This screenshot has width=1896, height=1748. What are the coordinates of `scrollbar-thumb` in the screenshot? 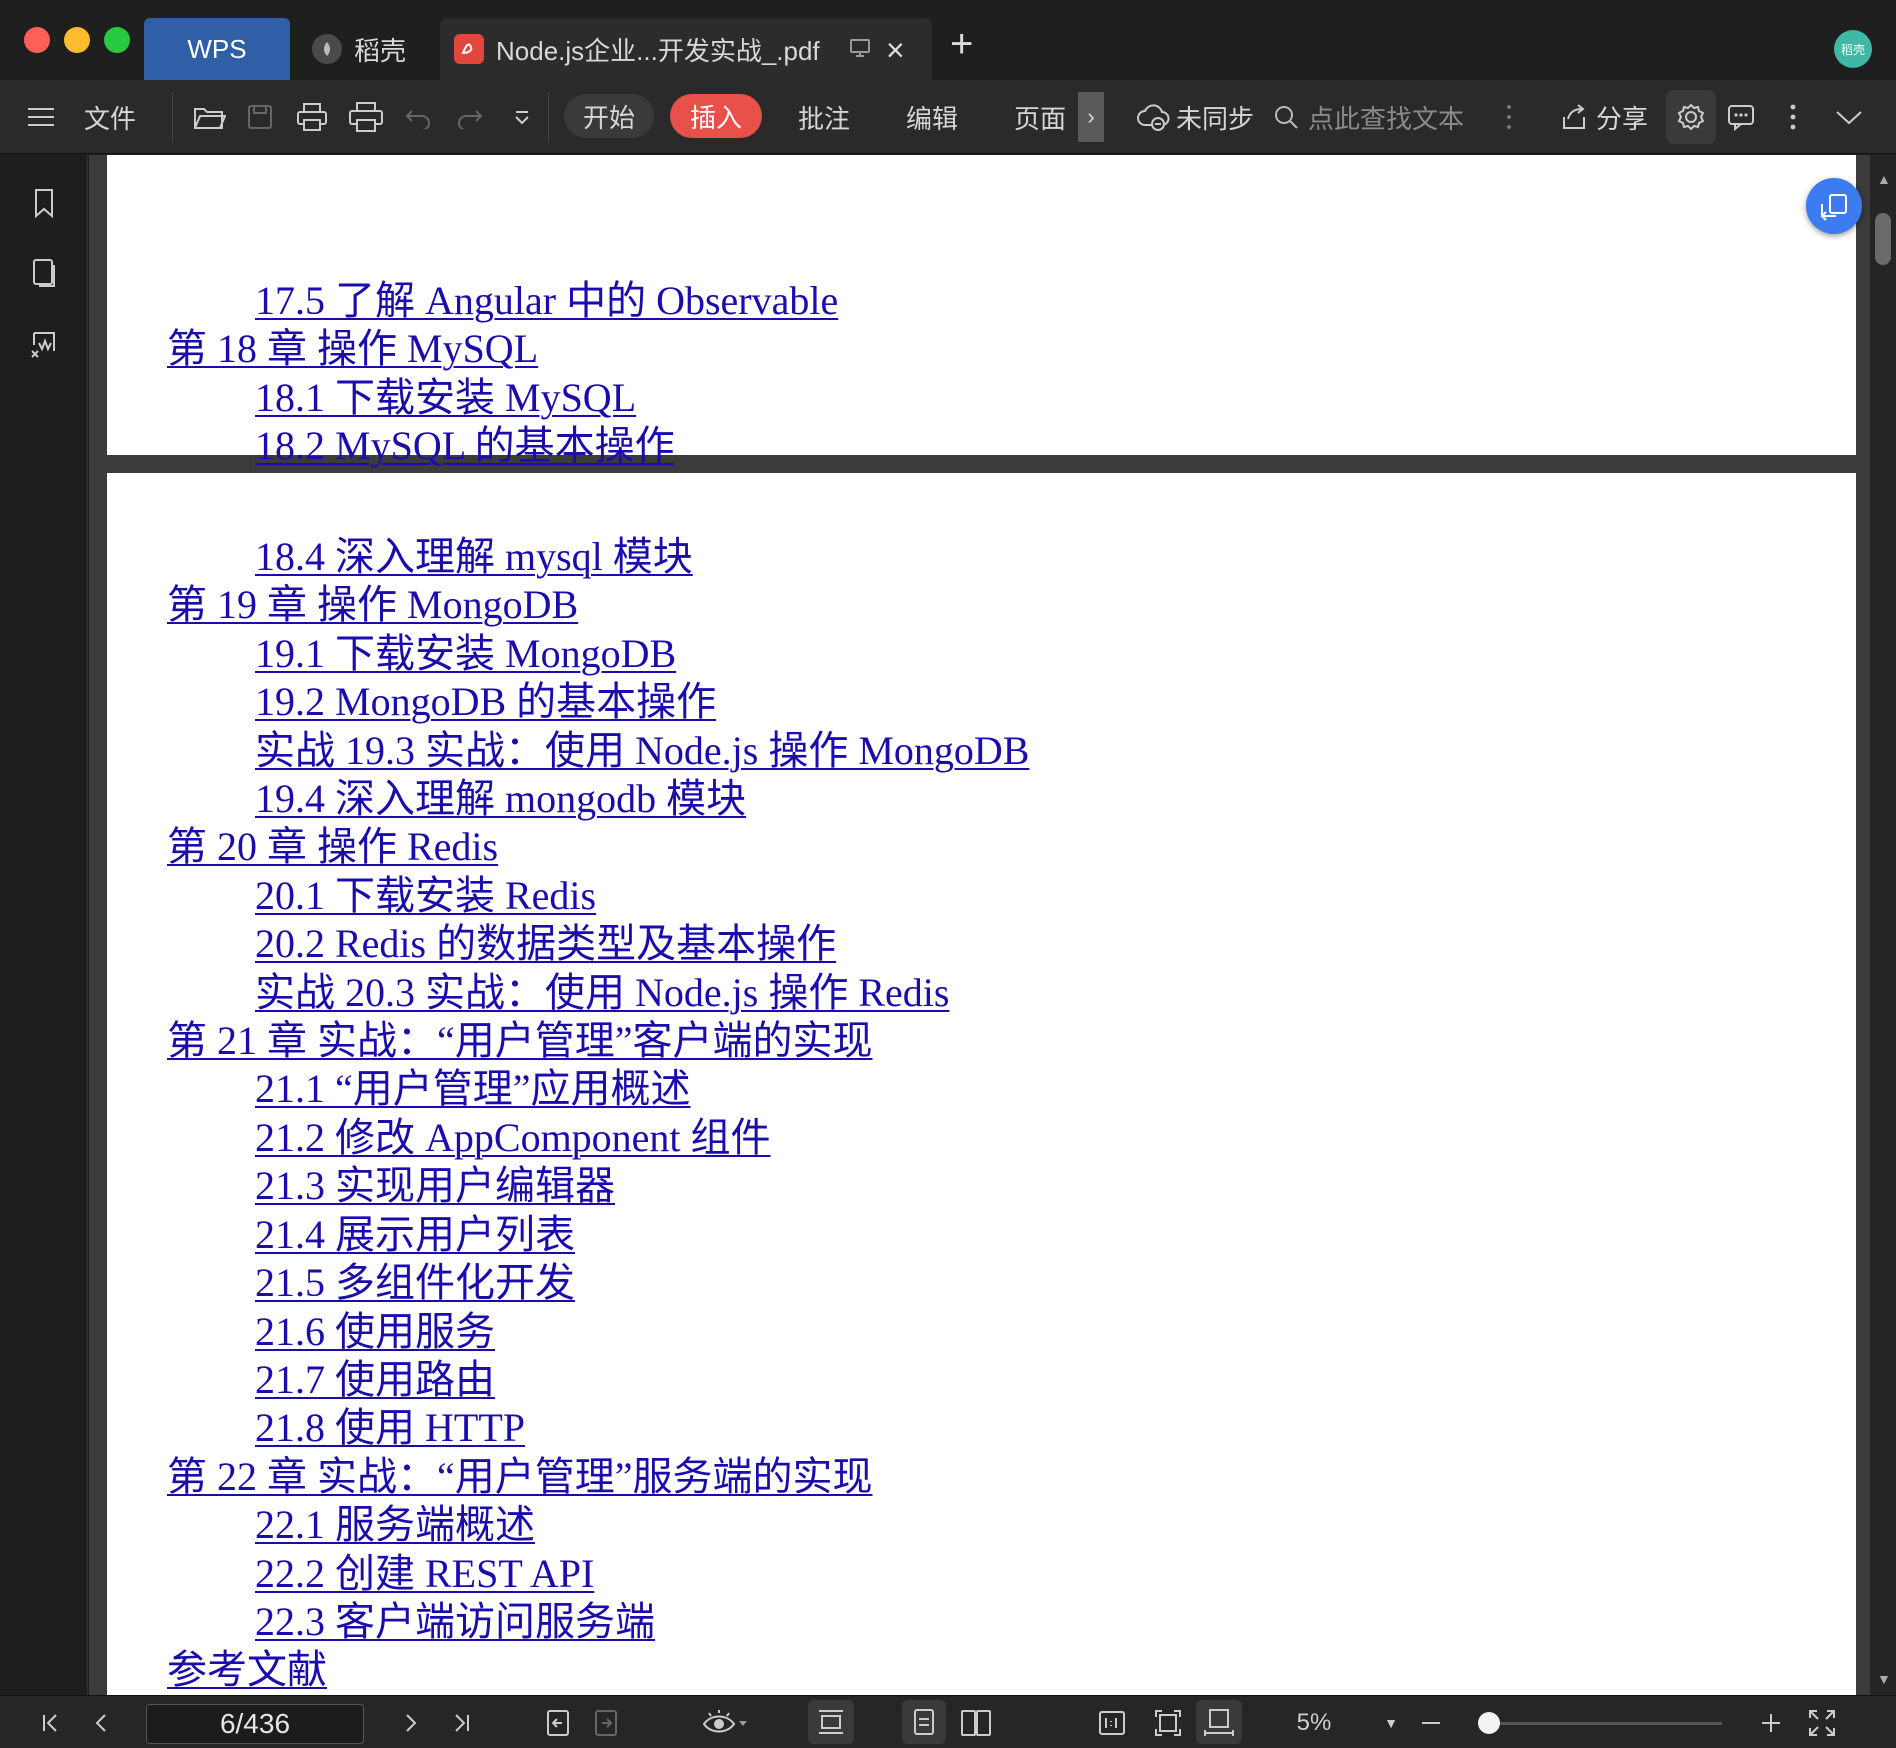 It's located at (1883, 239).